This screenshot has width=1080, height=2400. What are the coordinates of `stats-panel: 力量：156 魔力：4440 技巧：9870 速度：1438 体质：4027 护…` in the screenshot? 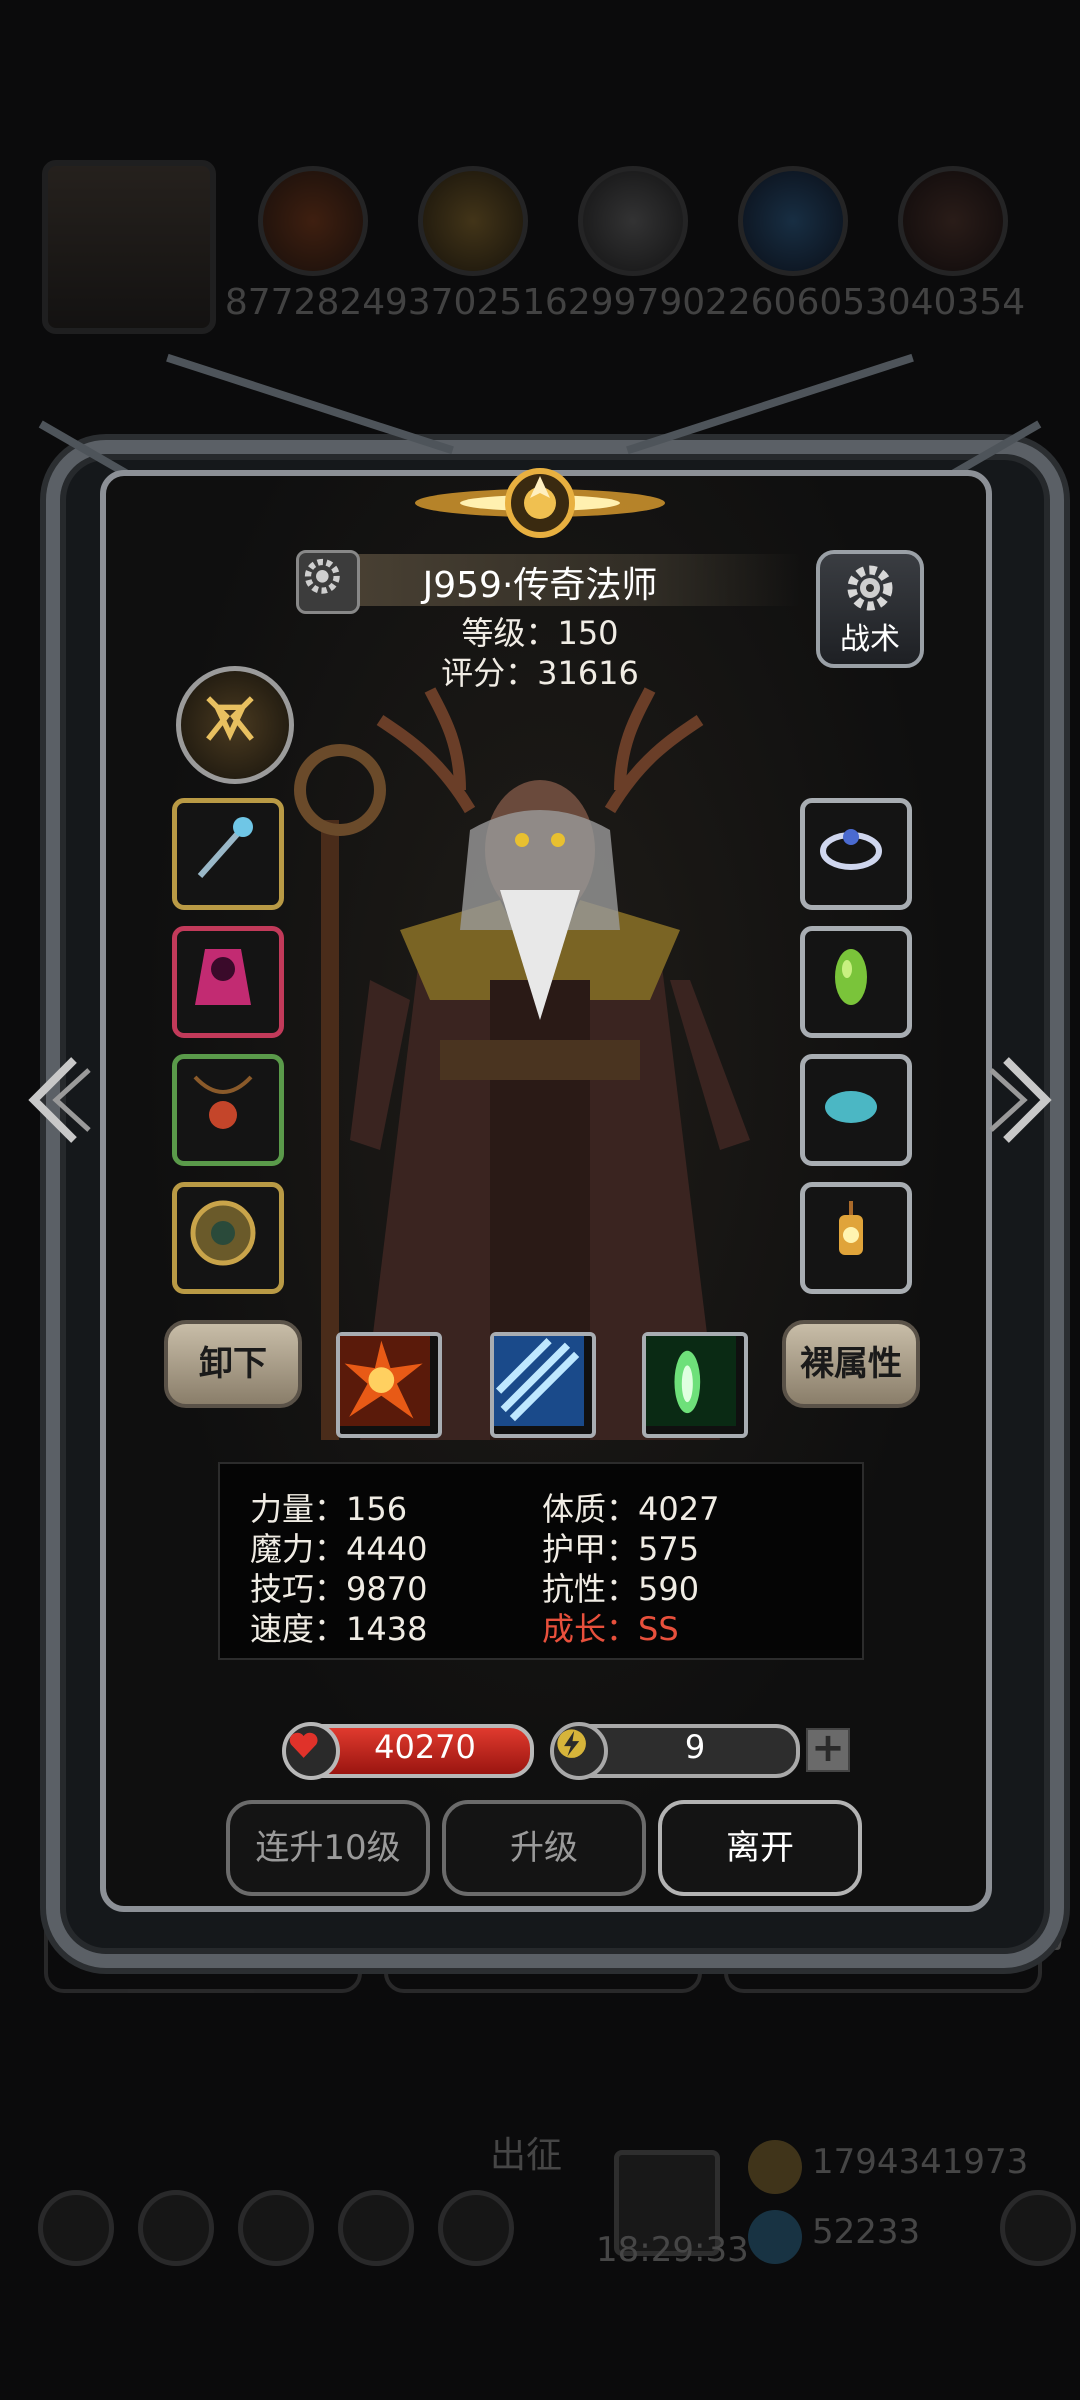 It's located at (541, 1561).